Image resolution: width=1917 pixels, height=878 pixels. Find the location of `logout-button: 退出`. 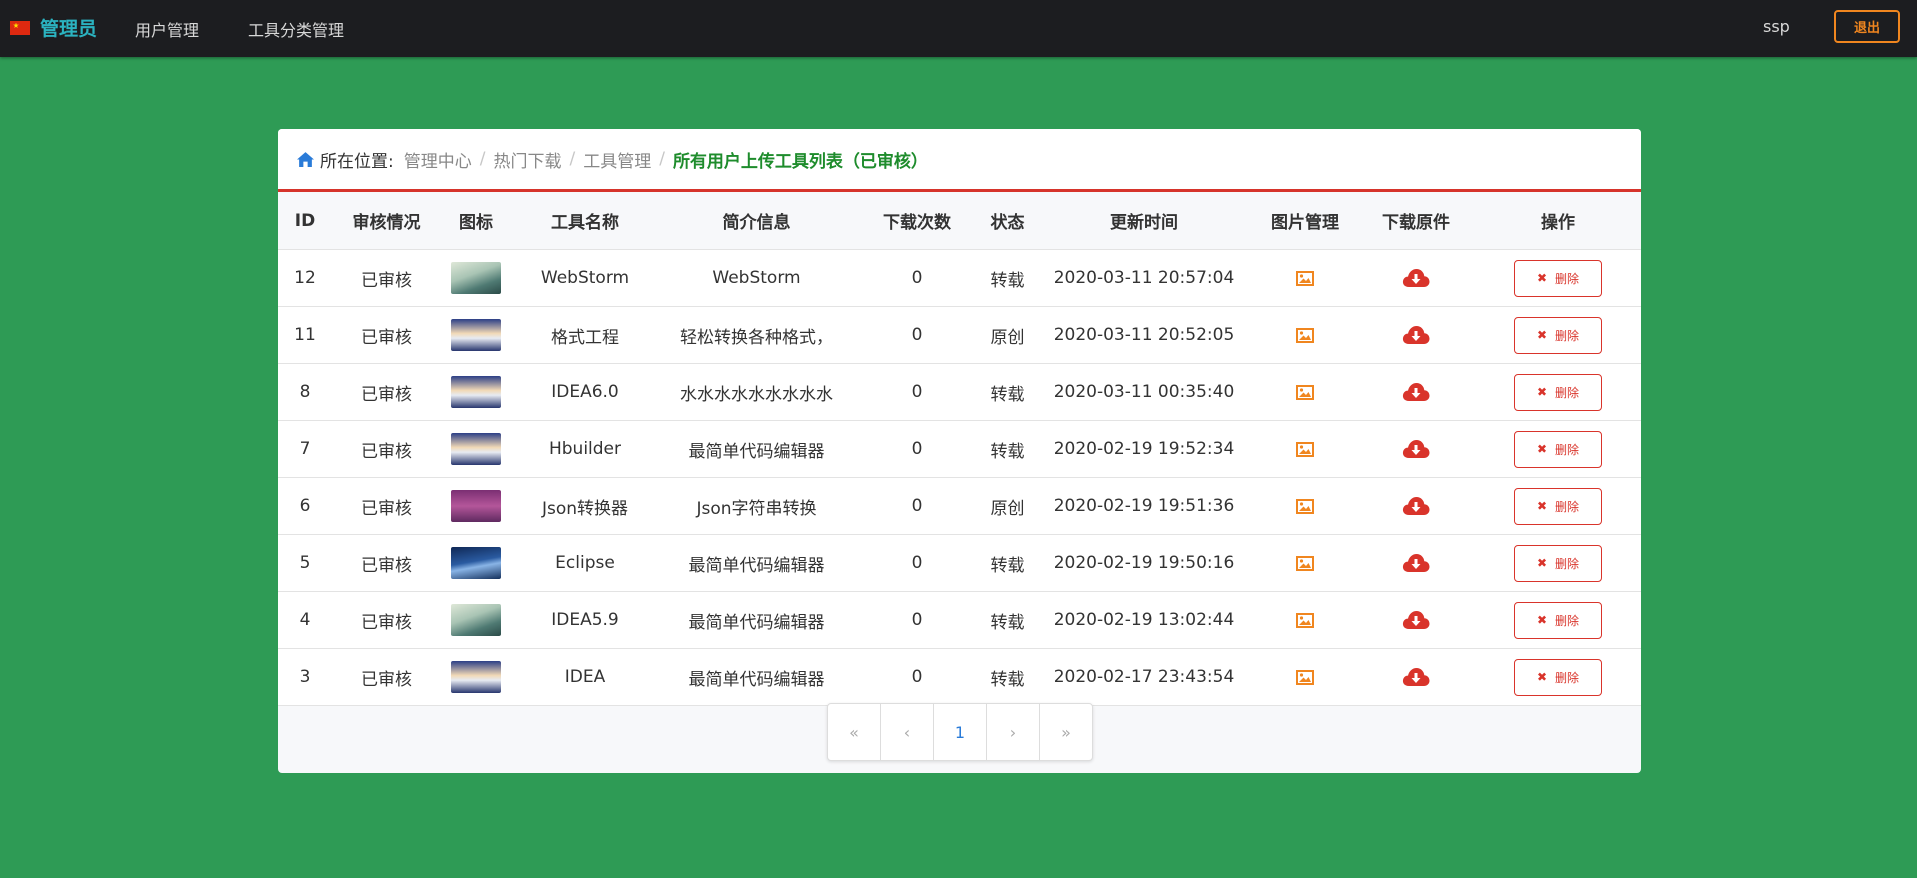

logout-button: 退出 is located at coordinates (1867, 26).